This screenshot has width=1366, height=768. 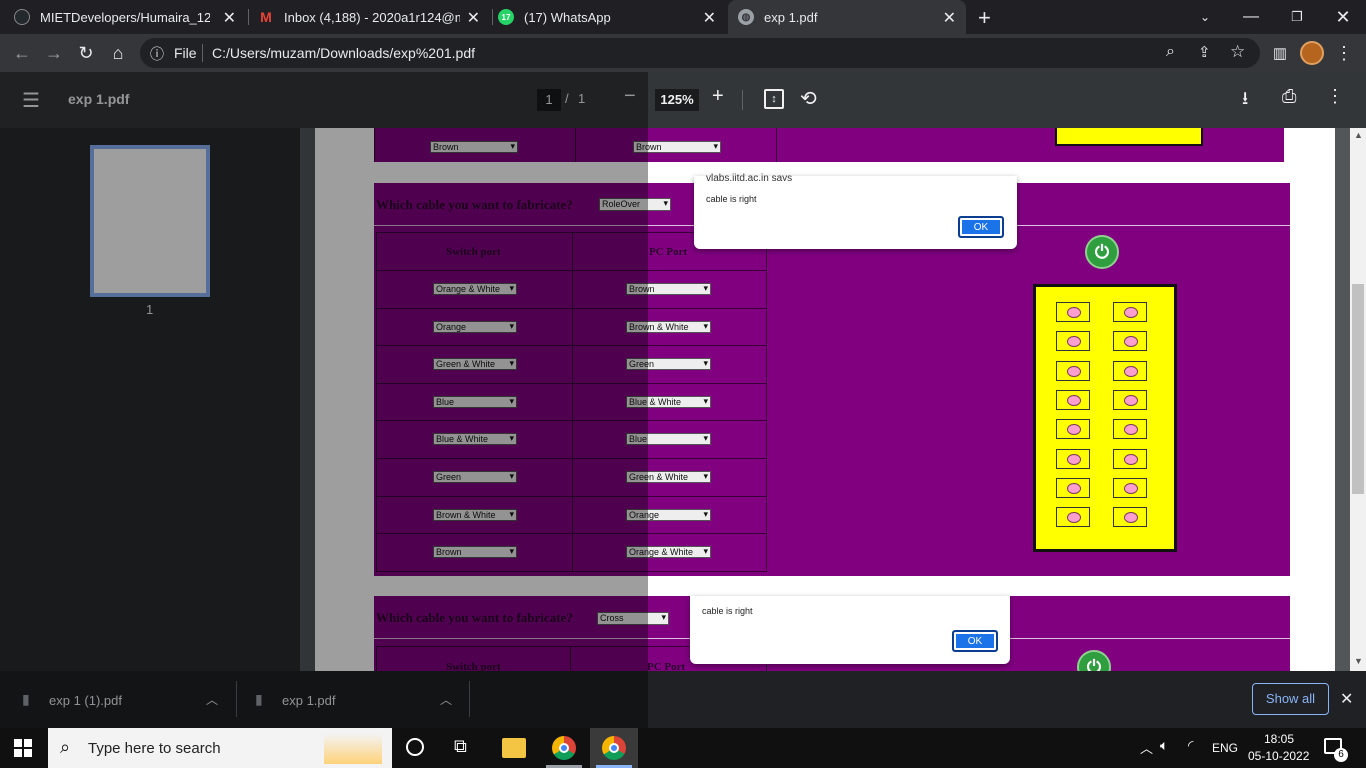 I want to click on download-icon: ⭳, so click(x=1245, y=101).